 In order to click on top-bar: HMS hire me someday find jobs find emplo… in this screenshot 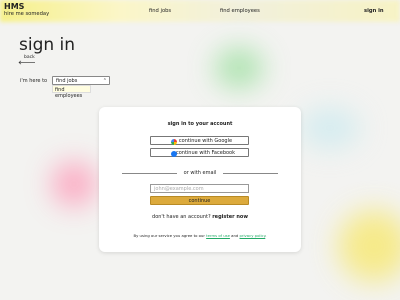, I will do `click(200, 11)`.